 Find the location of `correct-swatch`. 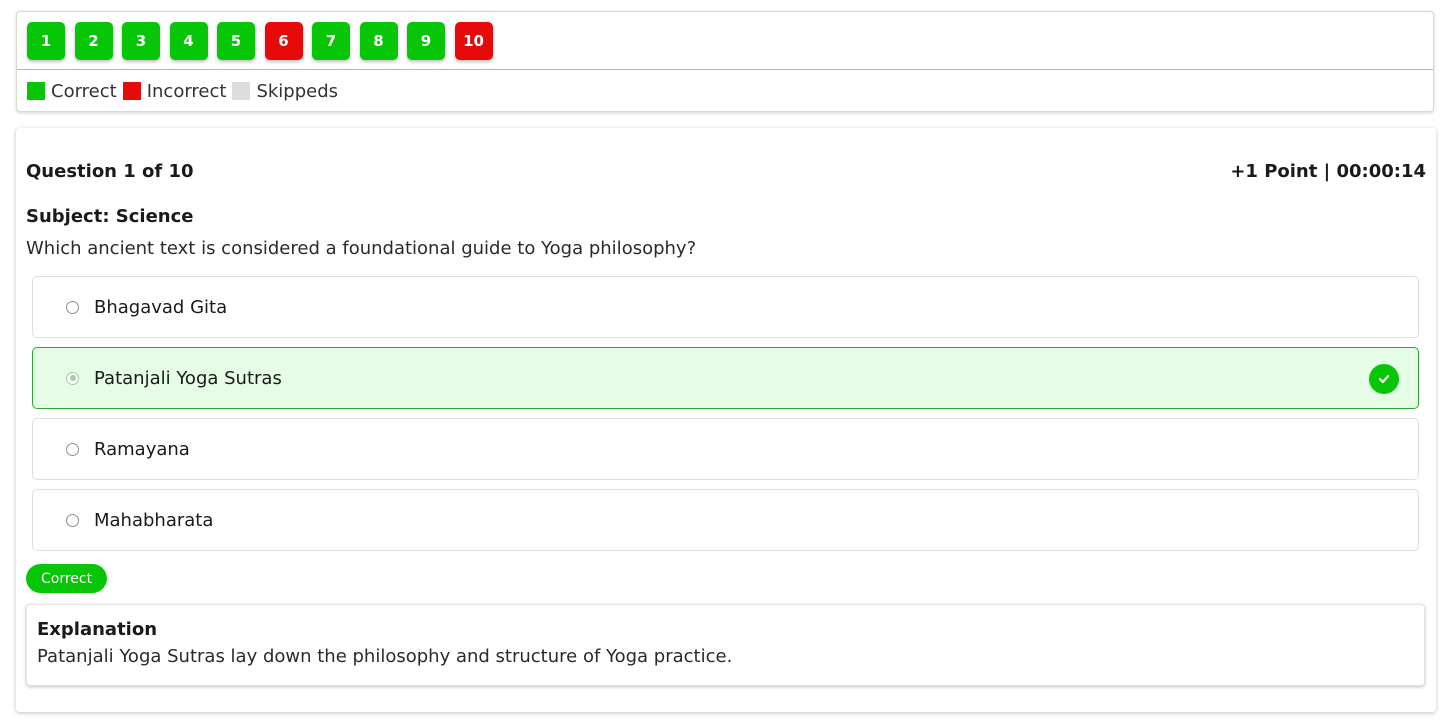

correct-swatch is located at coordinates (36, 91).